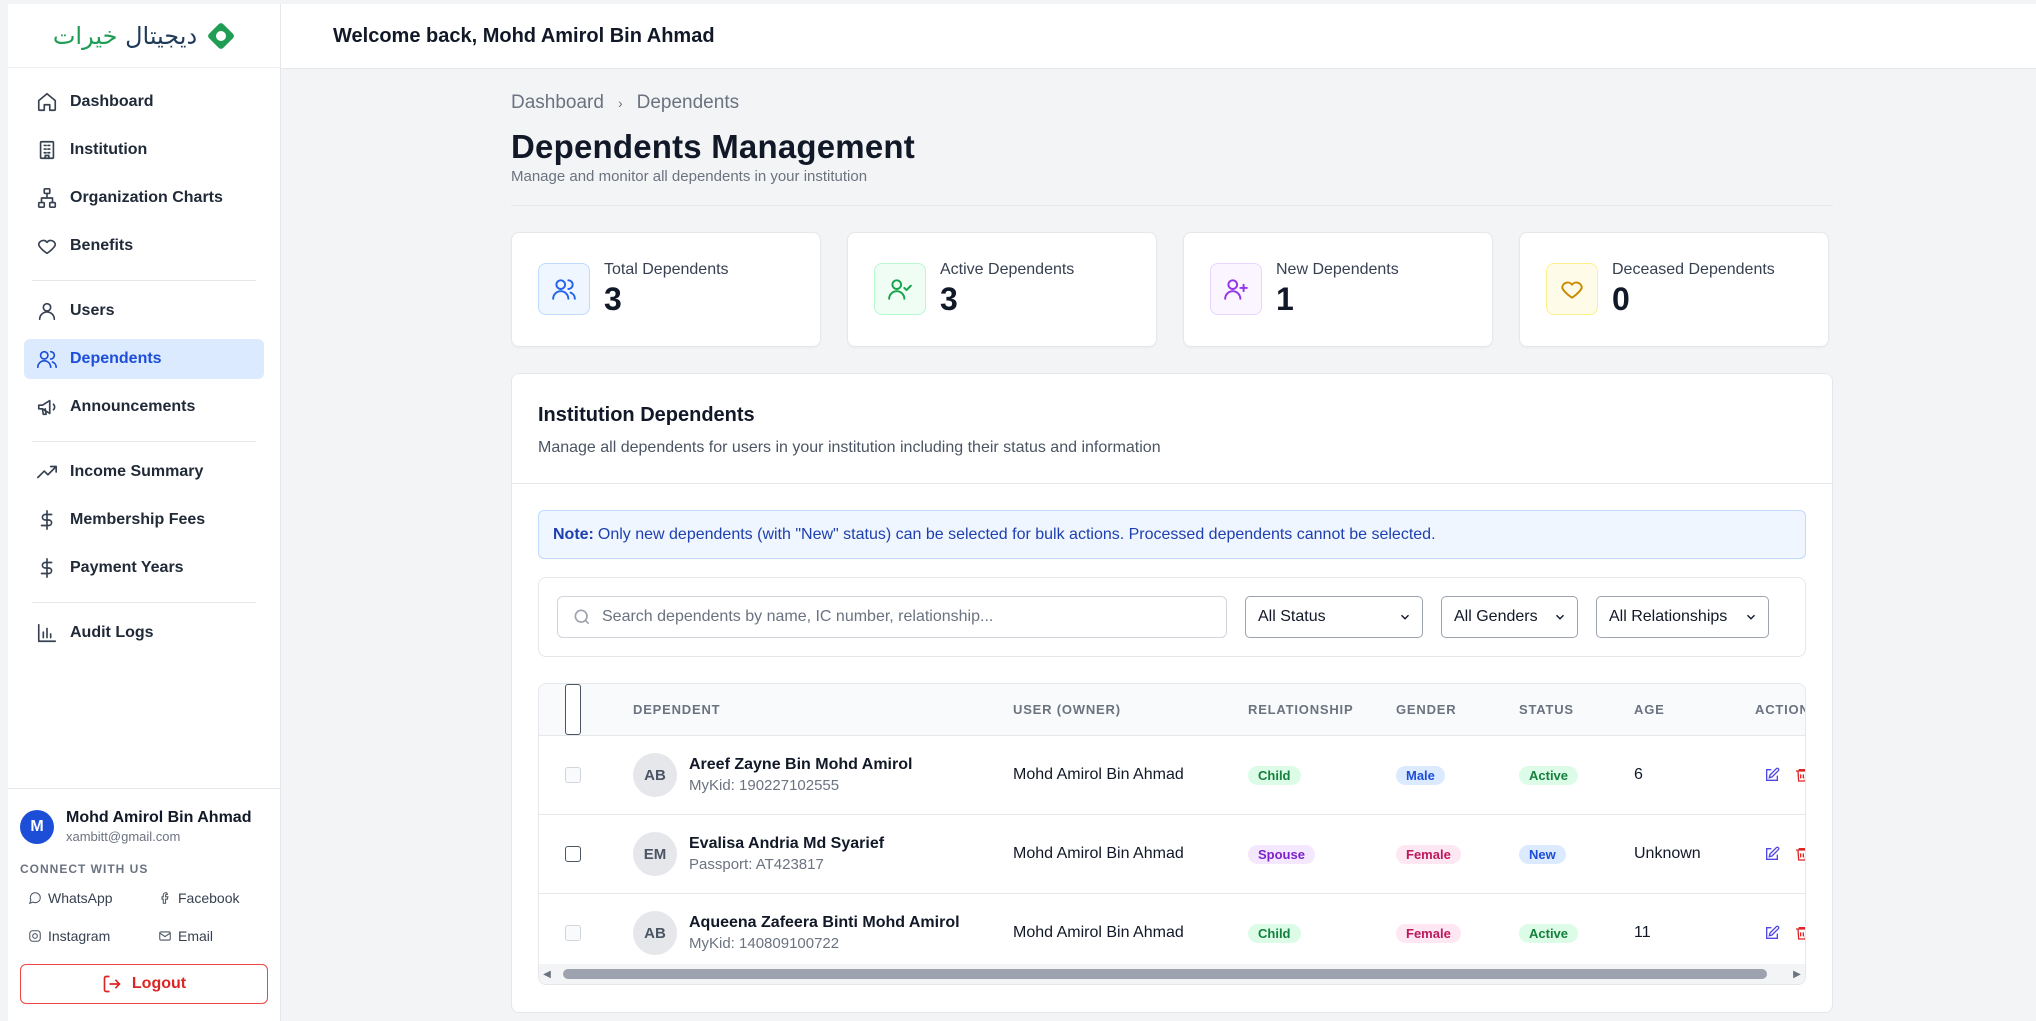 The image size is (2036, 1021). Describe the element at coordinates (1496, 616) in the screenshot. I see `gender-filter-value: All Genders` at that location.